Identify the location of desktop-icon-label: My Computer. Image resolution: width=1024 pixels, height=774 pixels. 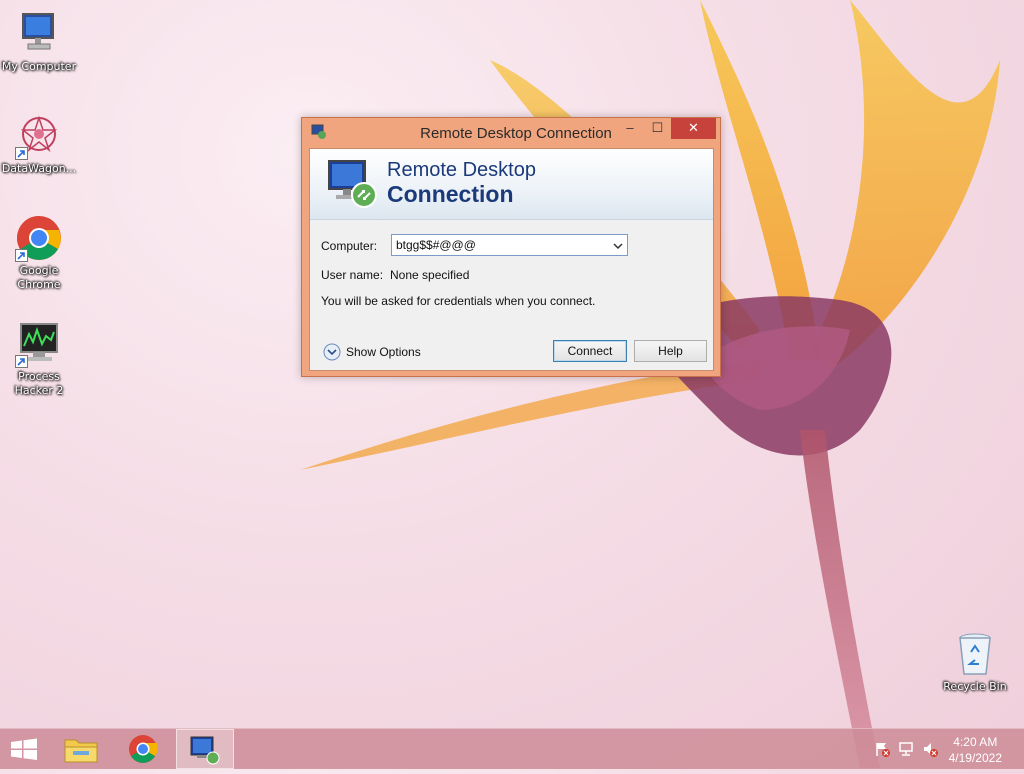
(39, 66).